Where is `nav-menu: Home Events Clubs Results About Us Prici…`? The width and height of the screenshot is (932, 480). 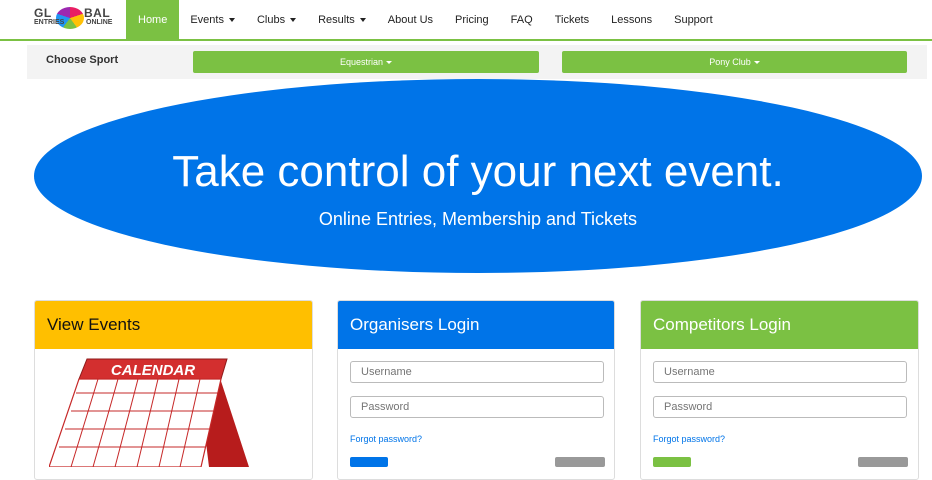 nav-menu: Home Events Clubs Results About Us Prici… is located at coordinates (425, 19).